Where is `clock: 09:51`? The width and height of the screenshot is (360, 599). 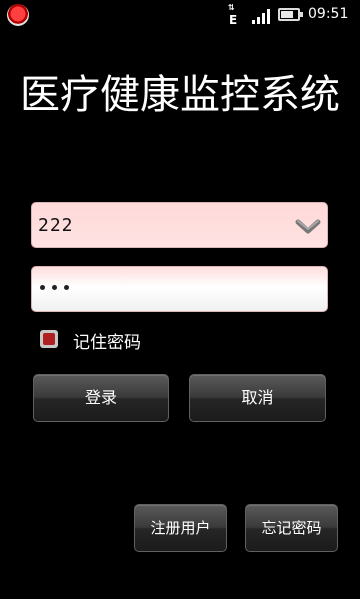
clock: 09:51 is located at coordinates (328, 14).